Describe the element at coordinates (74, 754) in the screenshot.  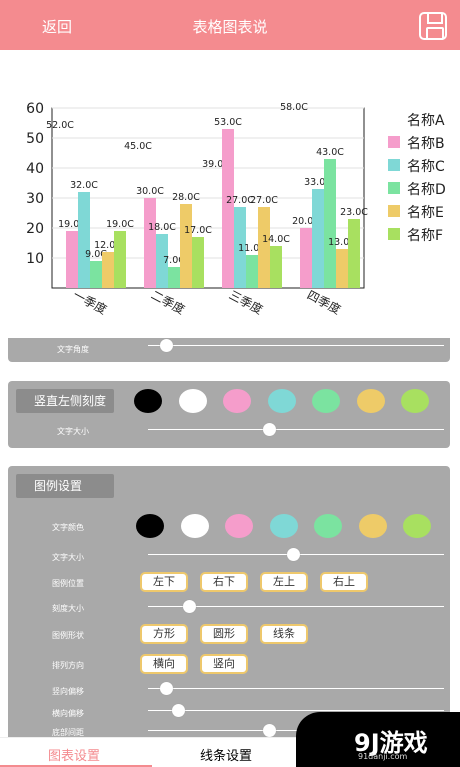
I see `tab-chart-settings: 图表设置` at that location.